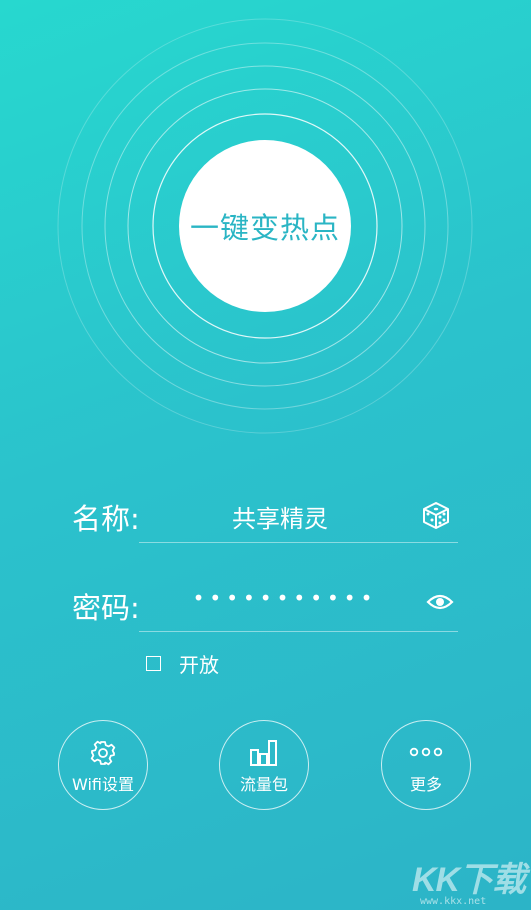 The image size is (531, 910). Describe the element at coordinates (453, 901) in the screenshot. I see `watermark-url: www.kkx.net` at that location.